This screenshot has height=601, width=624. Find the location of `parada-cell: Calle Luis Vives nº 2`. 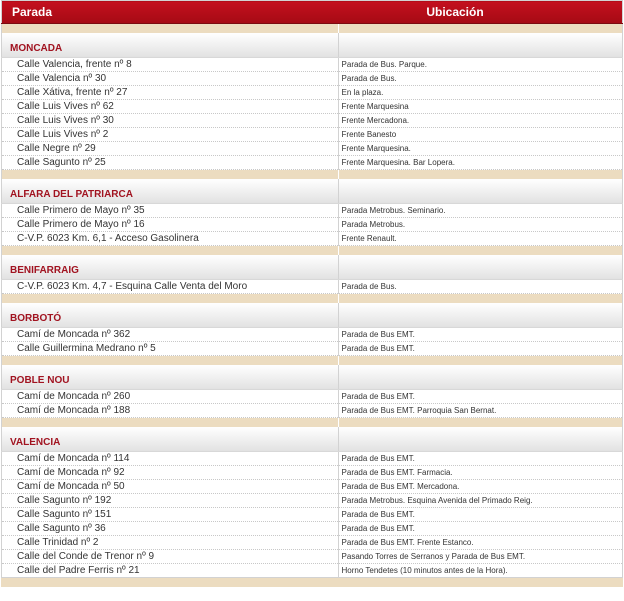

parada-cell: Calle Luis Vives nº 2 is located at coordinates (170, 134).